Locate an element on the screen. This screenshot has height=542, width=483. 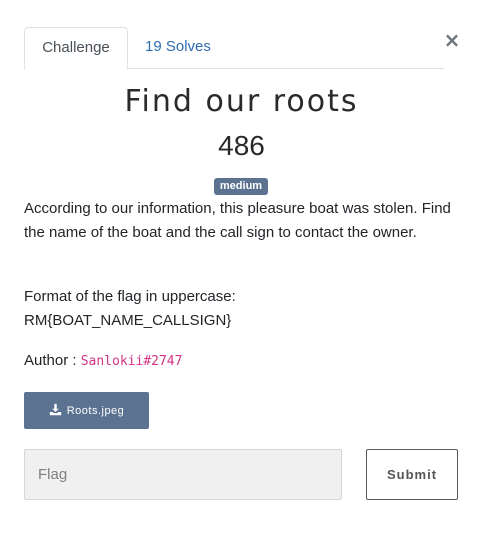
tab-challenge: Challenge is located at coordinates (76, 48).